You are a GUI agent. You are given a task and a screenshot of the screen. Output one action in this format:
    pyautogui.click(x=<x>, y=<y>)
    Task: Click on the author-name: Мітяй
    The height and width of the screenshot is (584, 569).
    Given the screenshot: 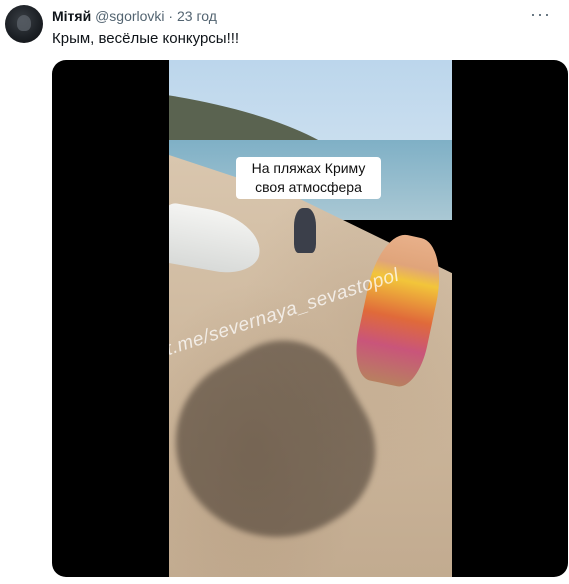 What is the action you would take?
    pyautogui.click(x=71, y=16)
    